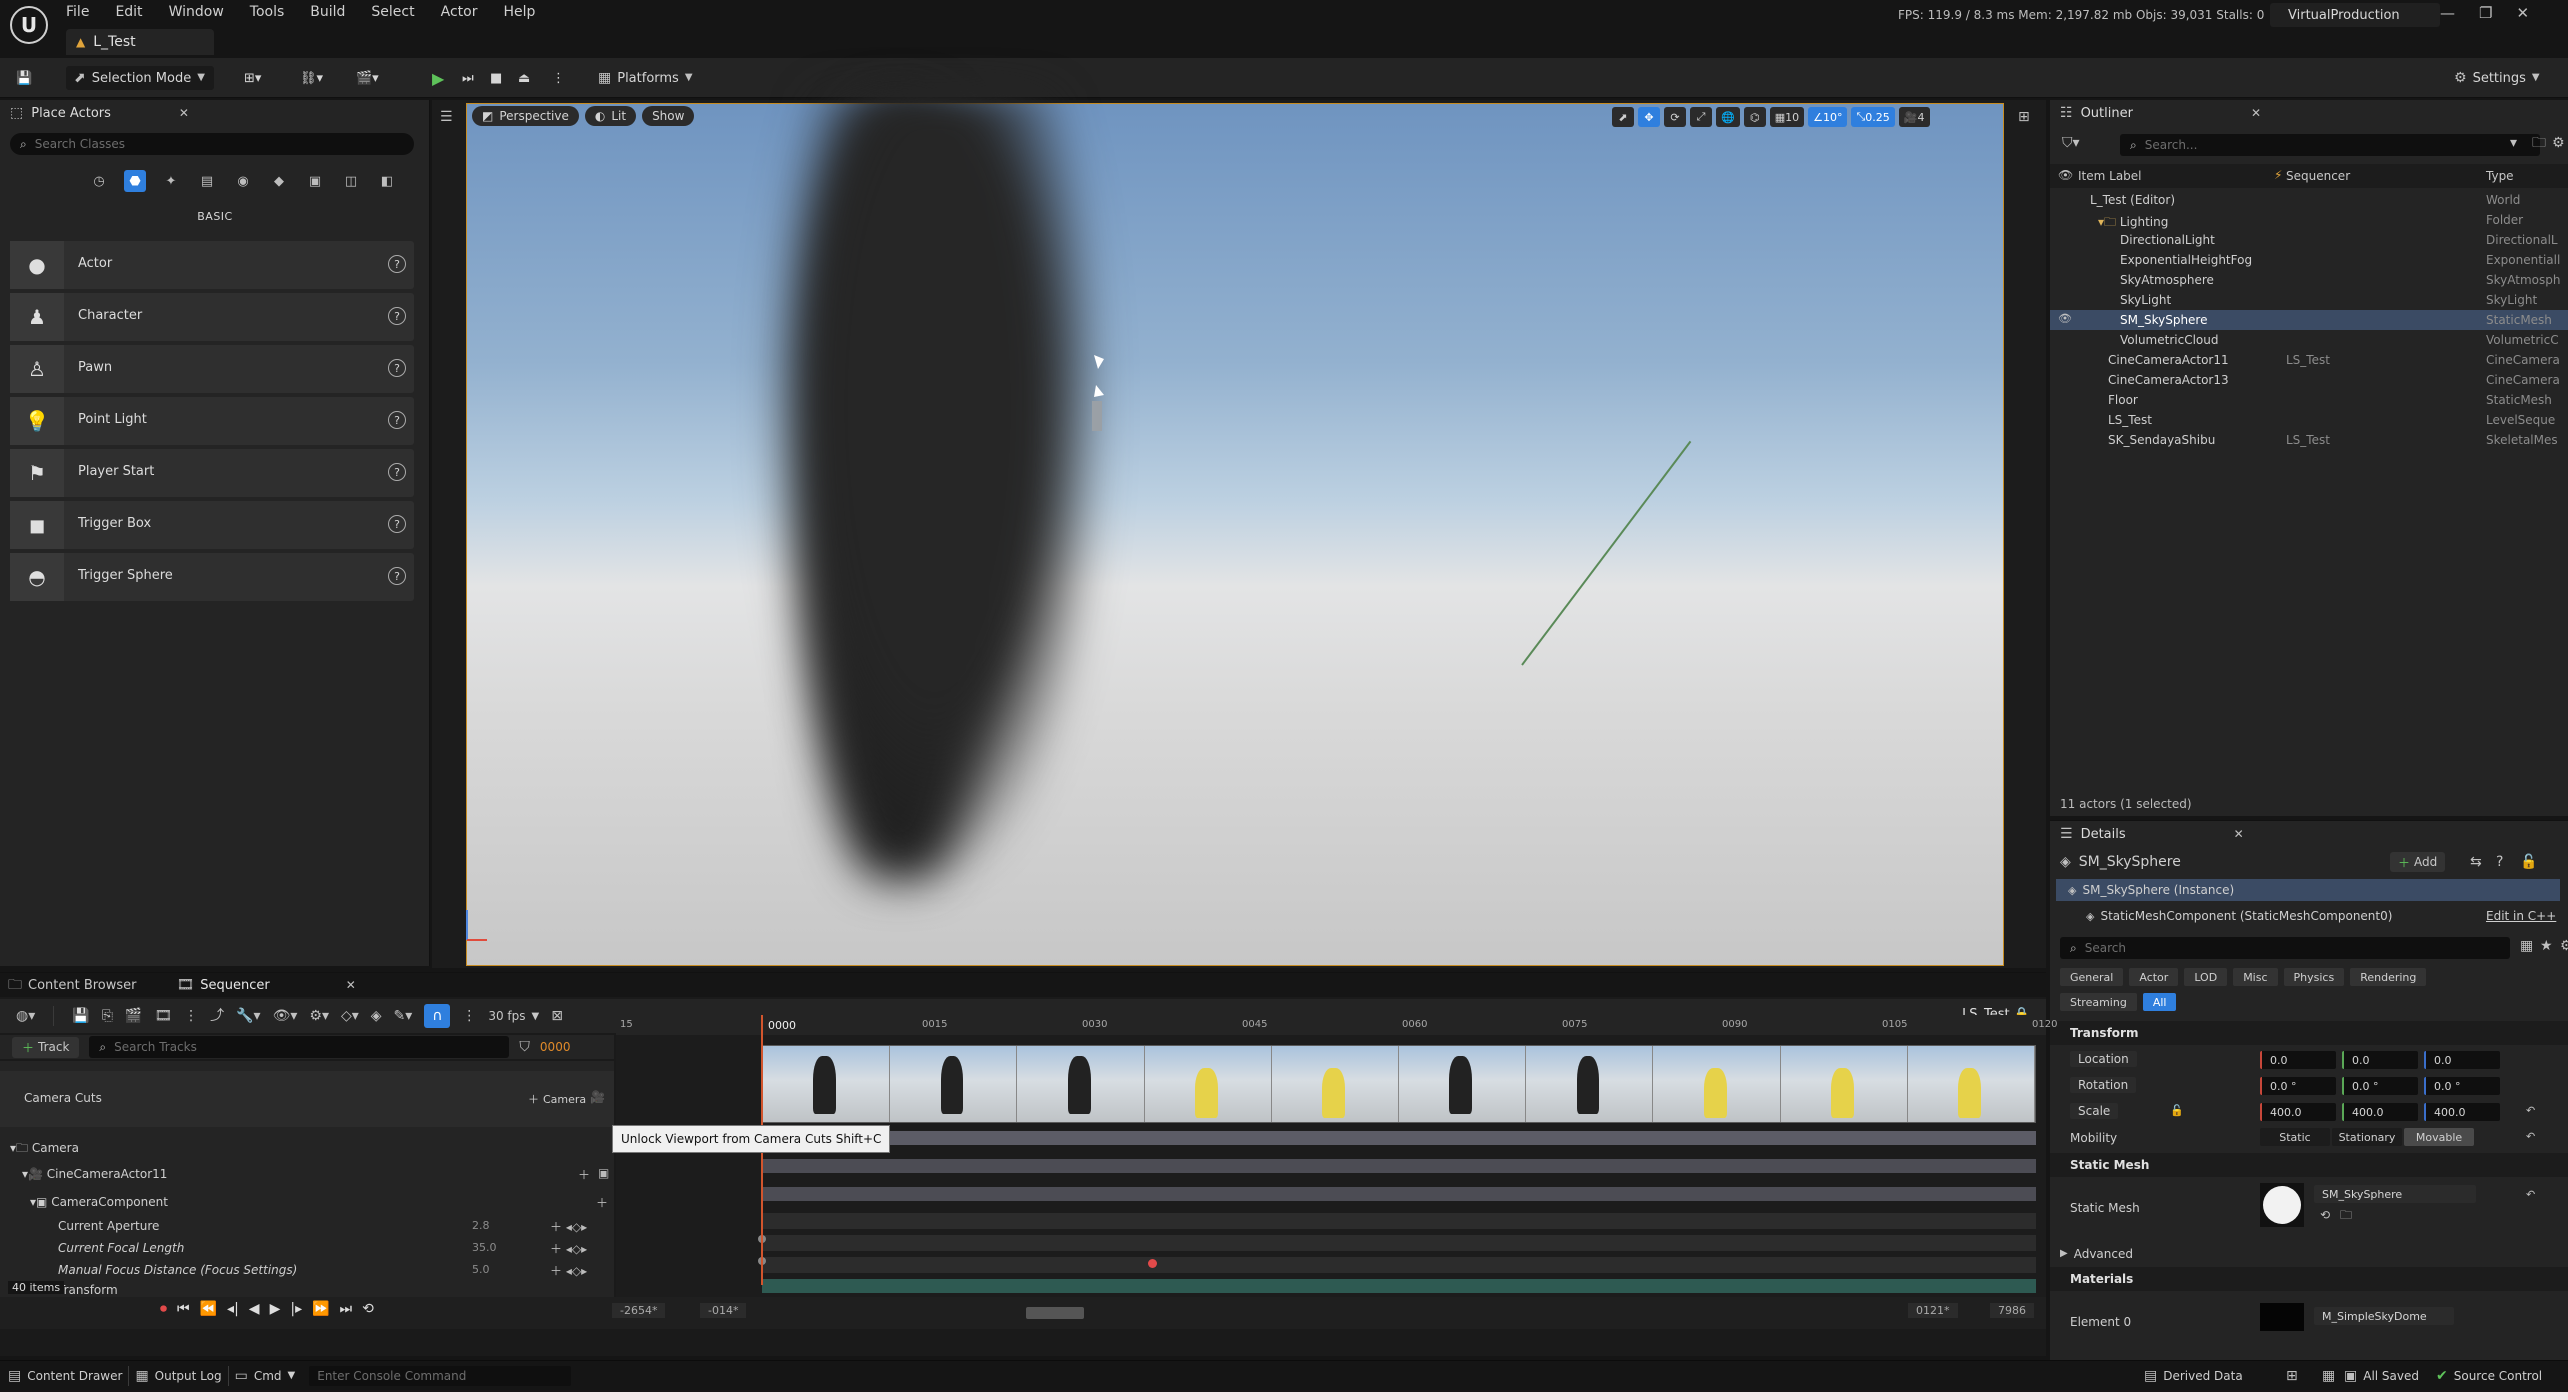 The width and height of the screenshot is (2568, 1400). Describe the element at coordinates (248, 1016) in the screenshot. I see `tools-icon: 🔧▾` at that location.